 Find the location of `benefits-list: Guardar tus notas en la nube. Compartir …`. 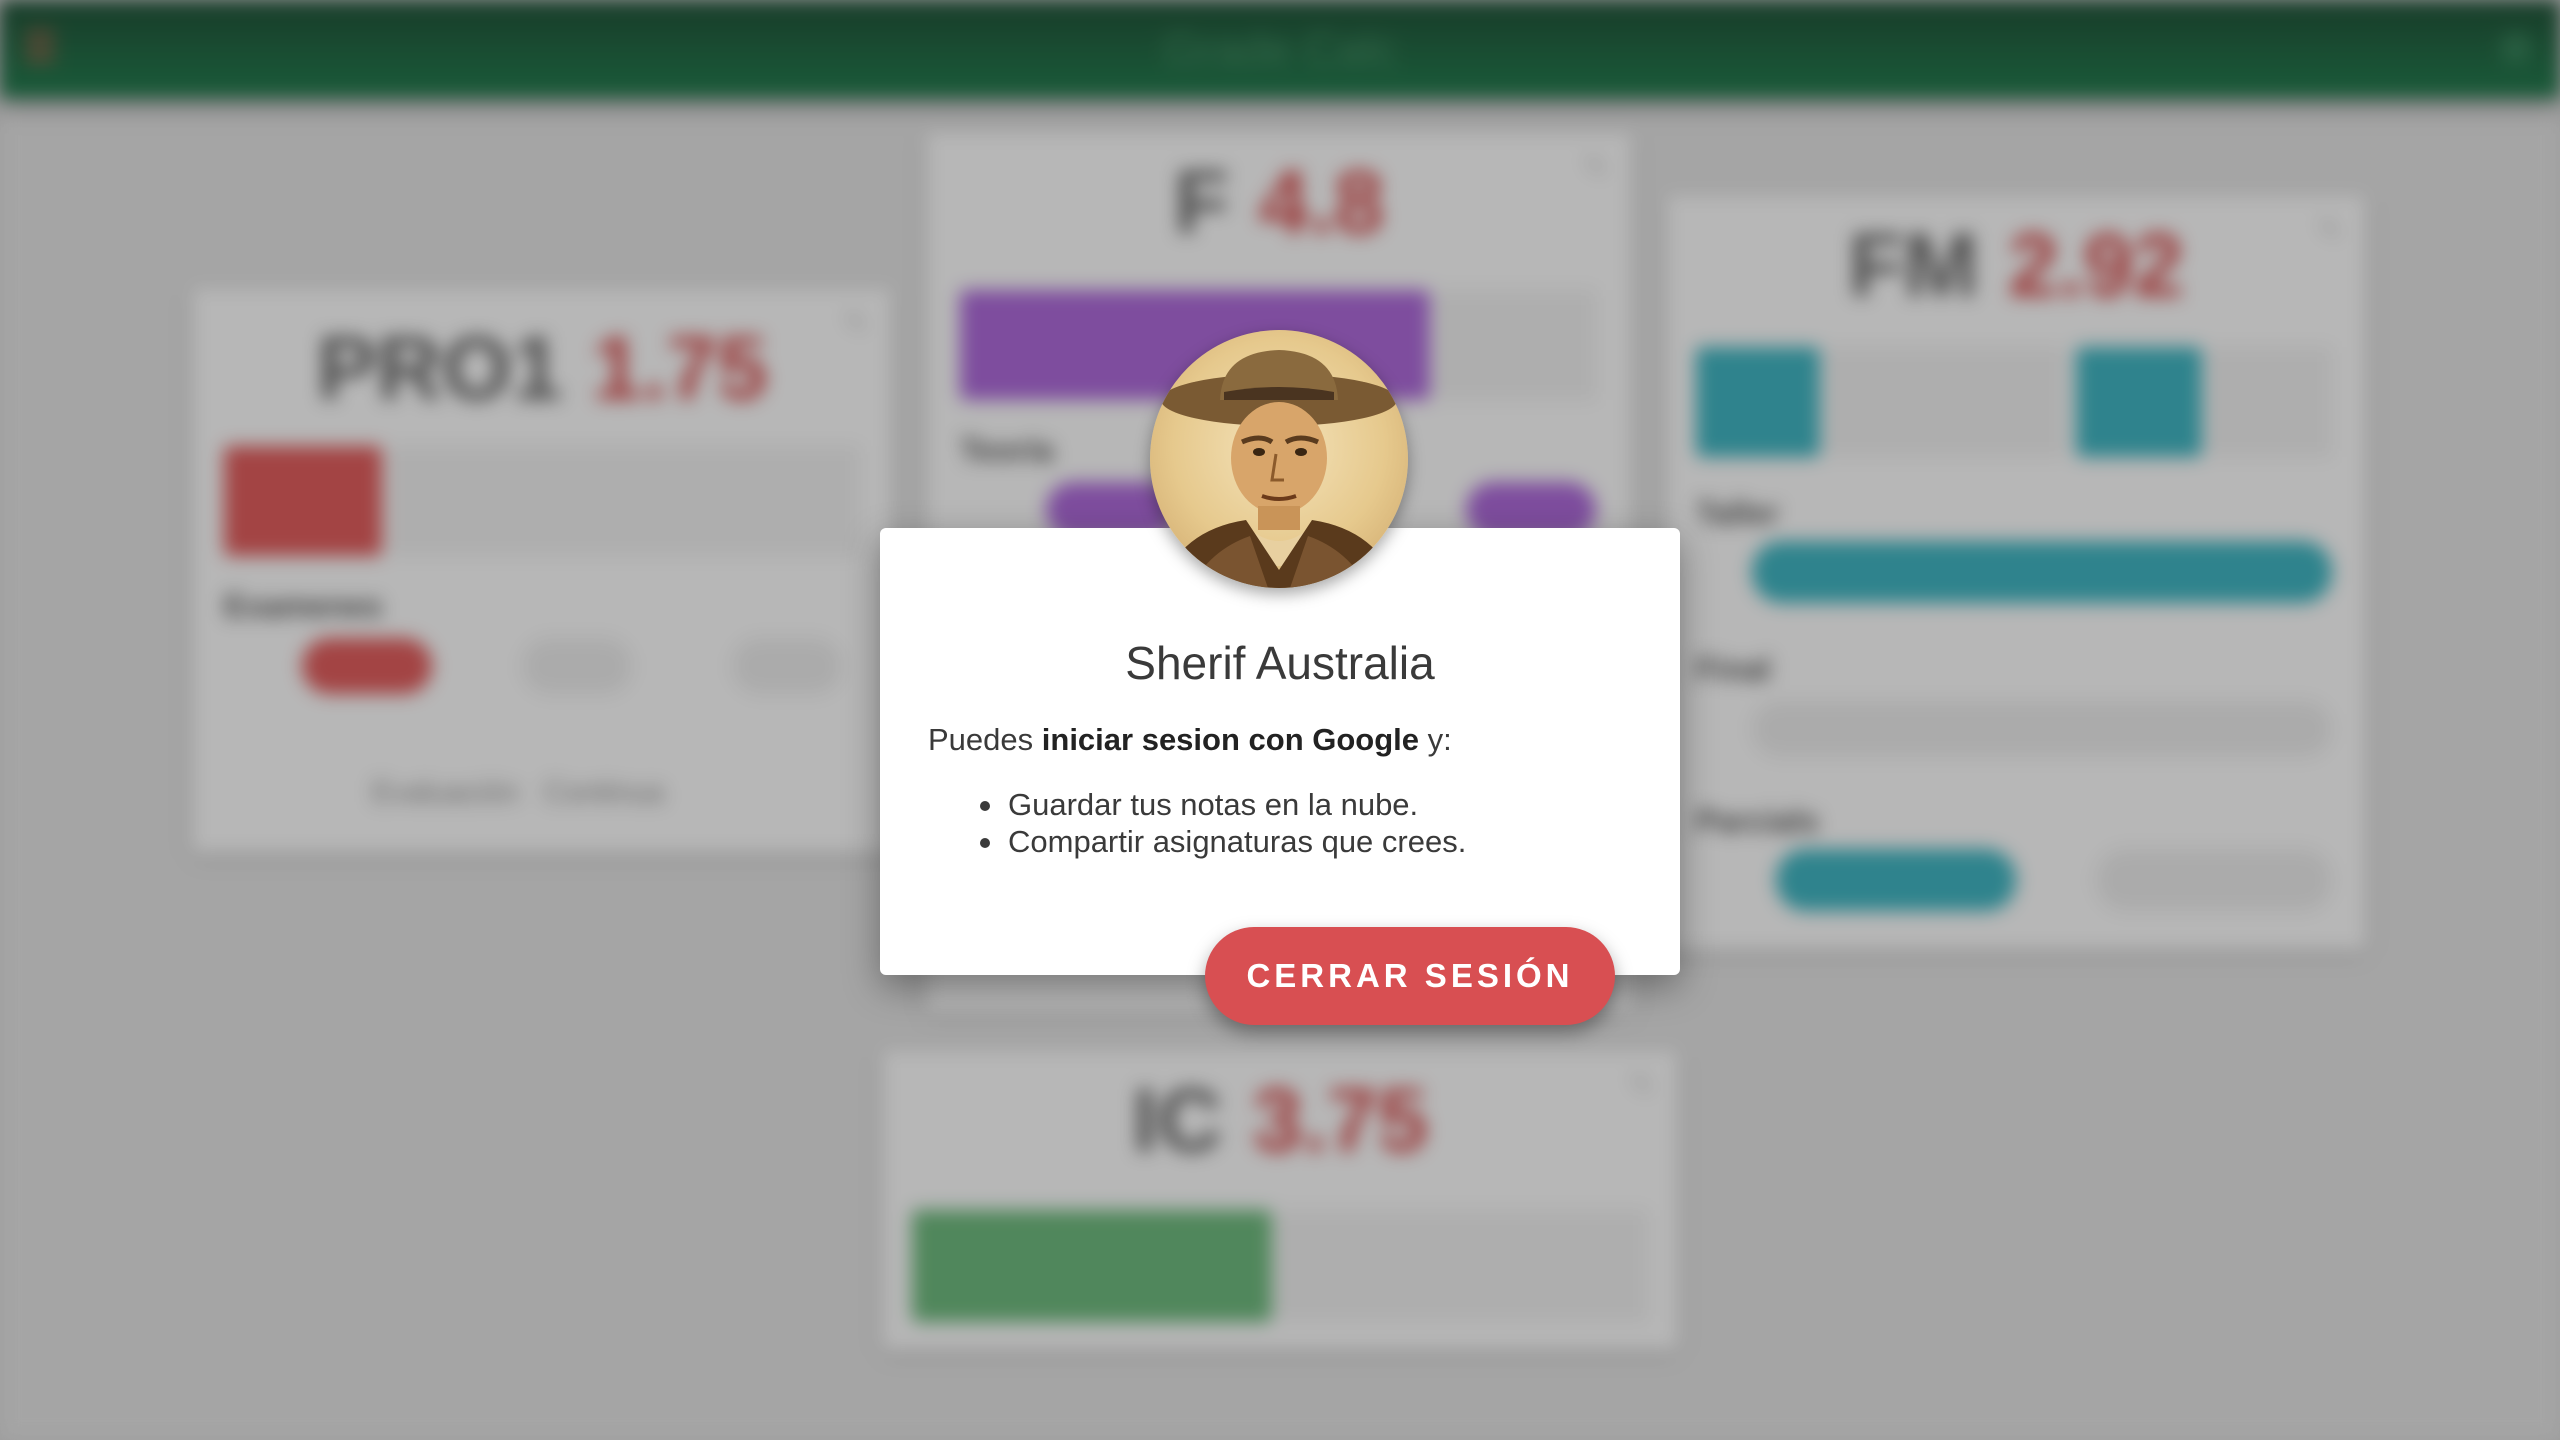

benefits-list: Guardar tus notas en la nube. Compartir … is located at coordinates (1314, 823).